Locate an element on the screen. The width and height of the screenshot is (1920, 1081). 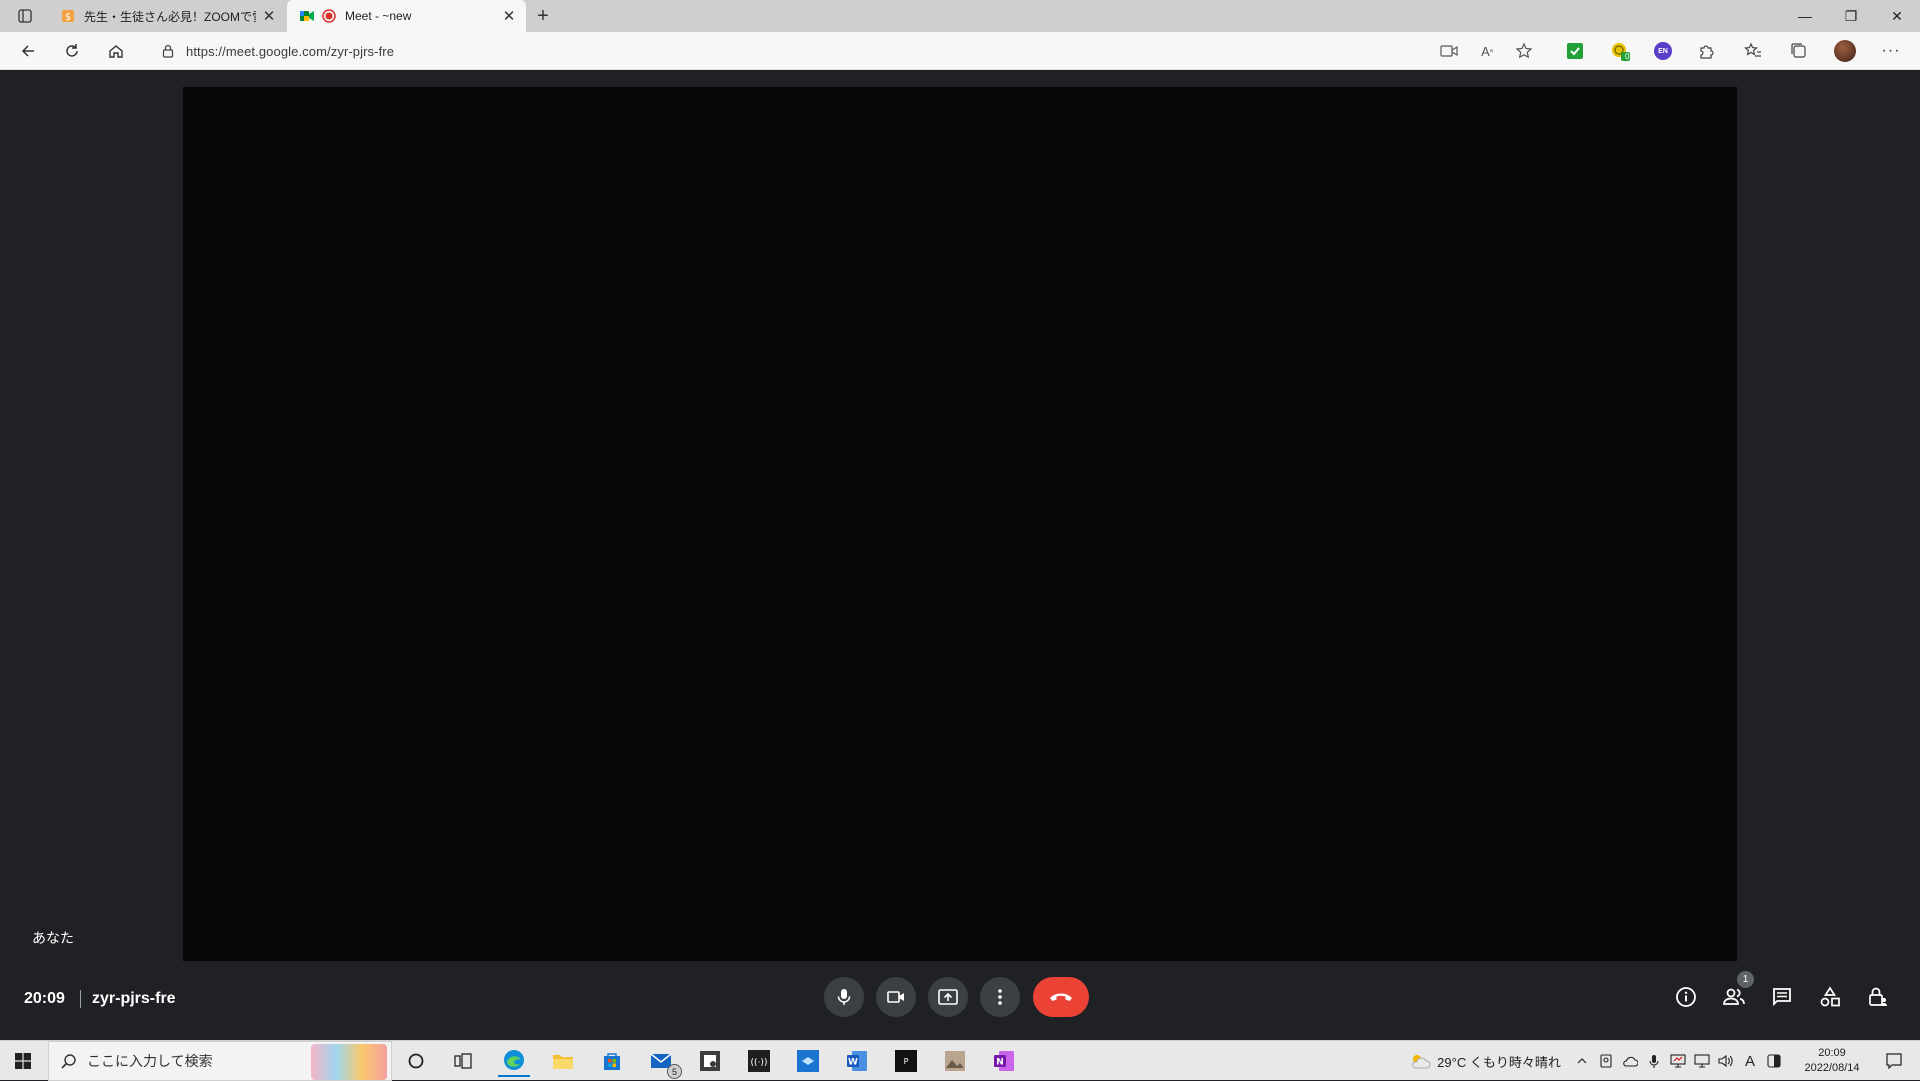
cortana-icon is located at coordinates (416, 1061).